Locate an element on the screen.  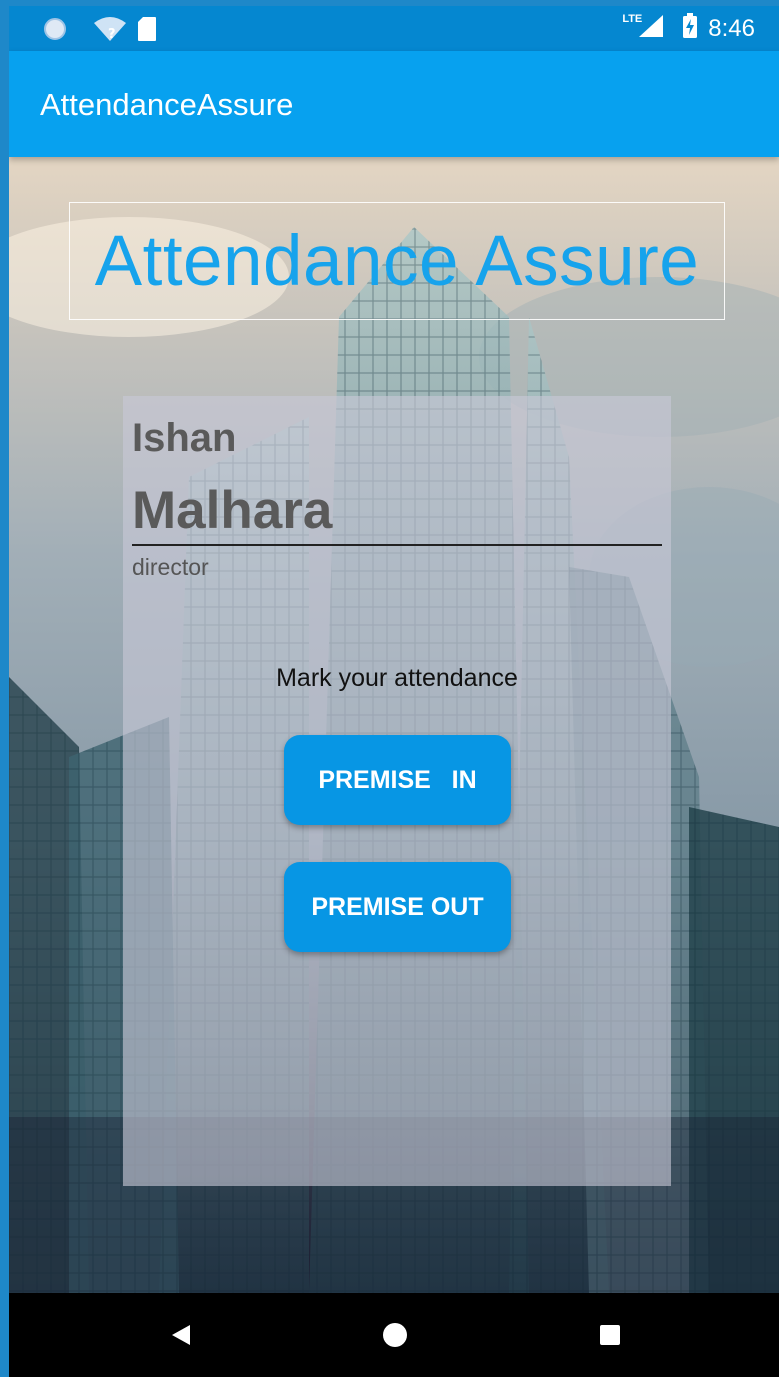
battery-charging-icon is located at coordinates (690, 28).